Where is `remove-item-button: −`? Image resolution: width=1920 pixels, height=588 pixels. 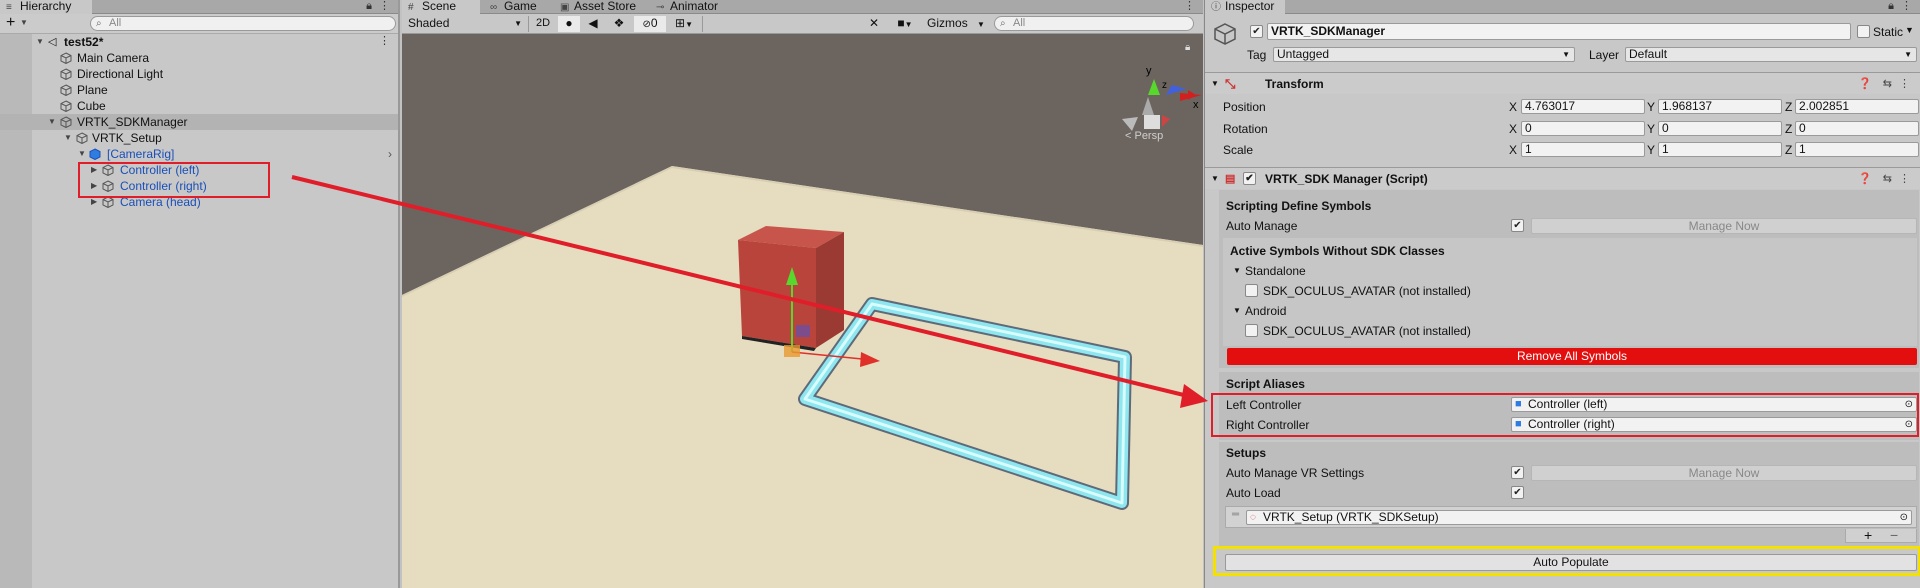 remove-item-button: − is located at coordinates (1894, 535).